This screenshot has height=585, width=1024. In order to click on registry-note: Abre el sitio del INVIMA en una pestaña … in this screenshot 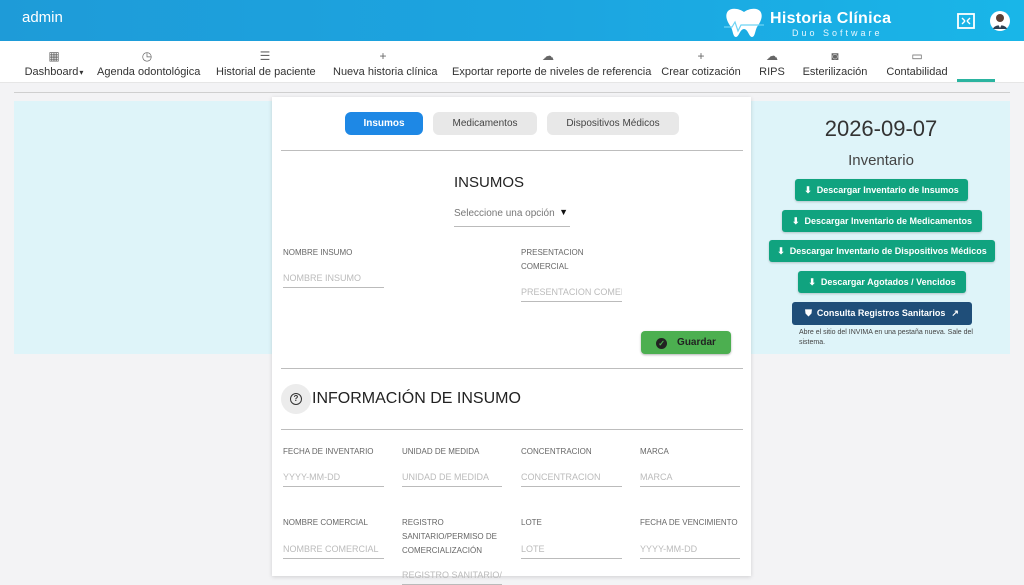, I will do `click(886, 337)`.